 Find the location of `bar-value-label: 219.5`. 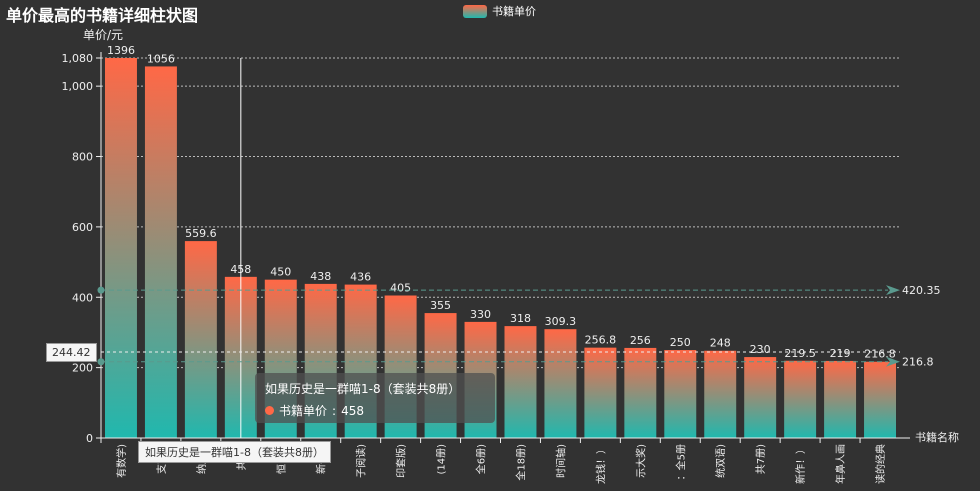

bar-value-label: 219.5 is located at coordinates (800, 353).